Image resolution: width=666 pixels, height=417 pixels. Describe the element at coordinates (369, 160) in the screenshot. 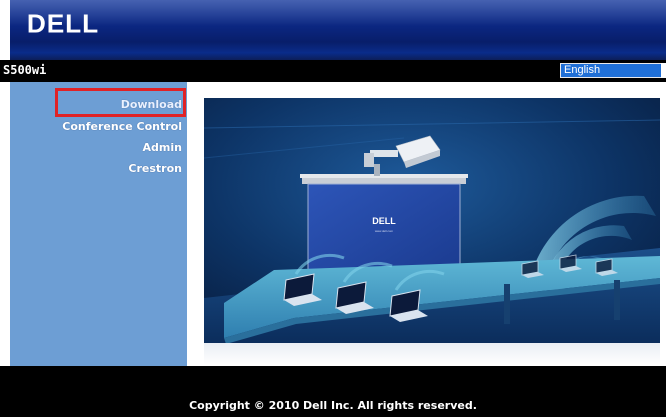

I see `projector-wall-plate` at that location.